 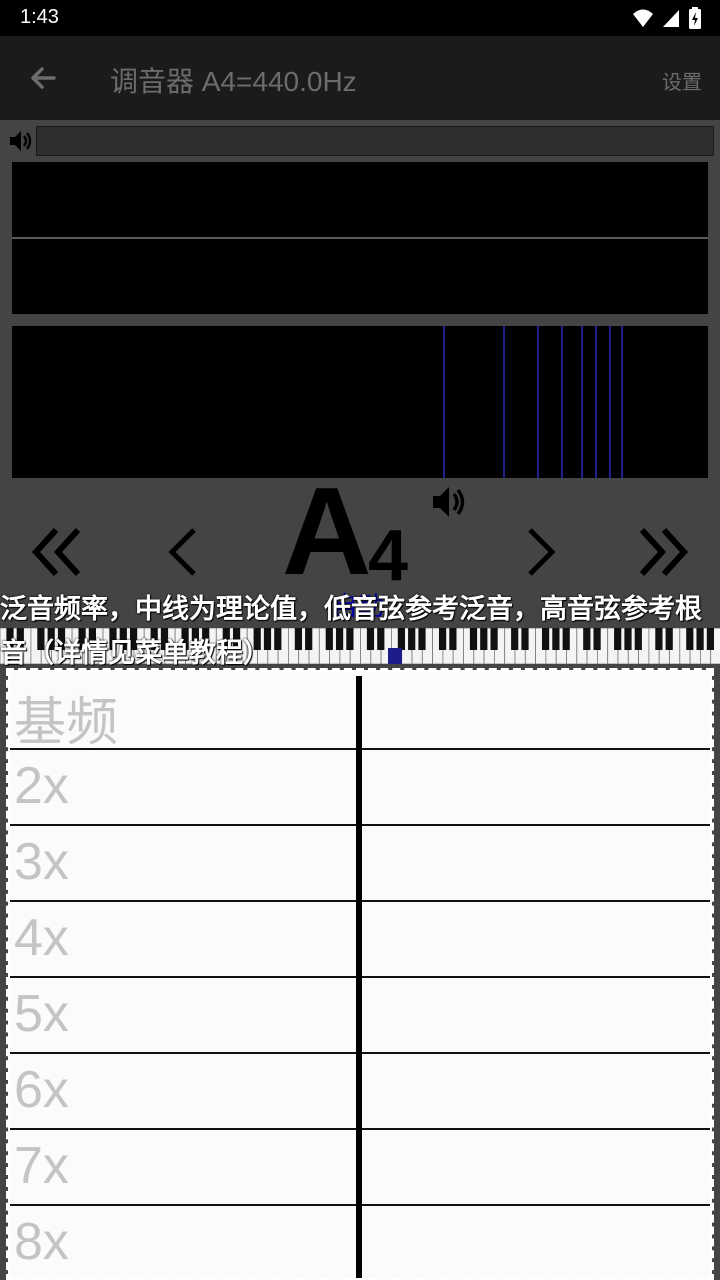 I want to click on chevron-left-icon, so click(x=188, y=552).